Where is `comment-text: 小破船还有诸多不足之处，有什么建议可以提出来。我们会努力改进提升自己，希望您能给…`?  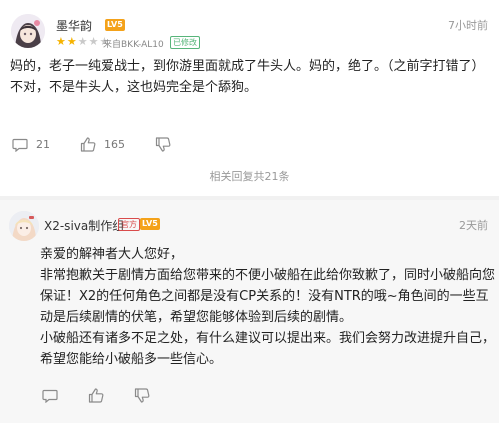 comment-text: 小破船还有诸多不足之处，有什么建议可以提出来。我们会努力改进提升自己，希望您能给… is located at coordinates (268, 349).